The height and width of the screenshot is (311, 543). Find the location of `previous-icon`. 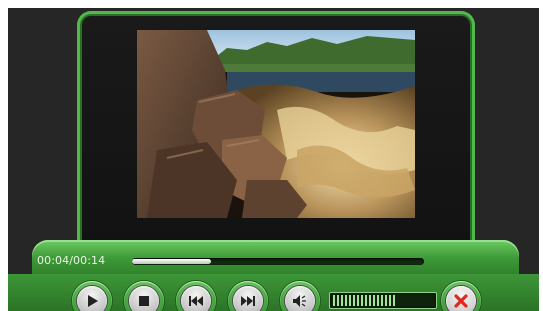

previous-icon is located at coordinates (196, 301).